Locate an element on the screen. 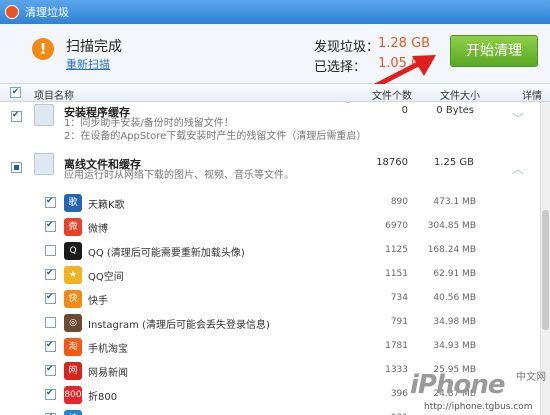 This screenshot has height=415, width=550. app-file-count: 1151 is located at coordinates (396, 274).